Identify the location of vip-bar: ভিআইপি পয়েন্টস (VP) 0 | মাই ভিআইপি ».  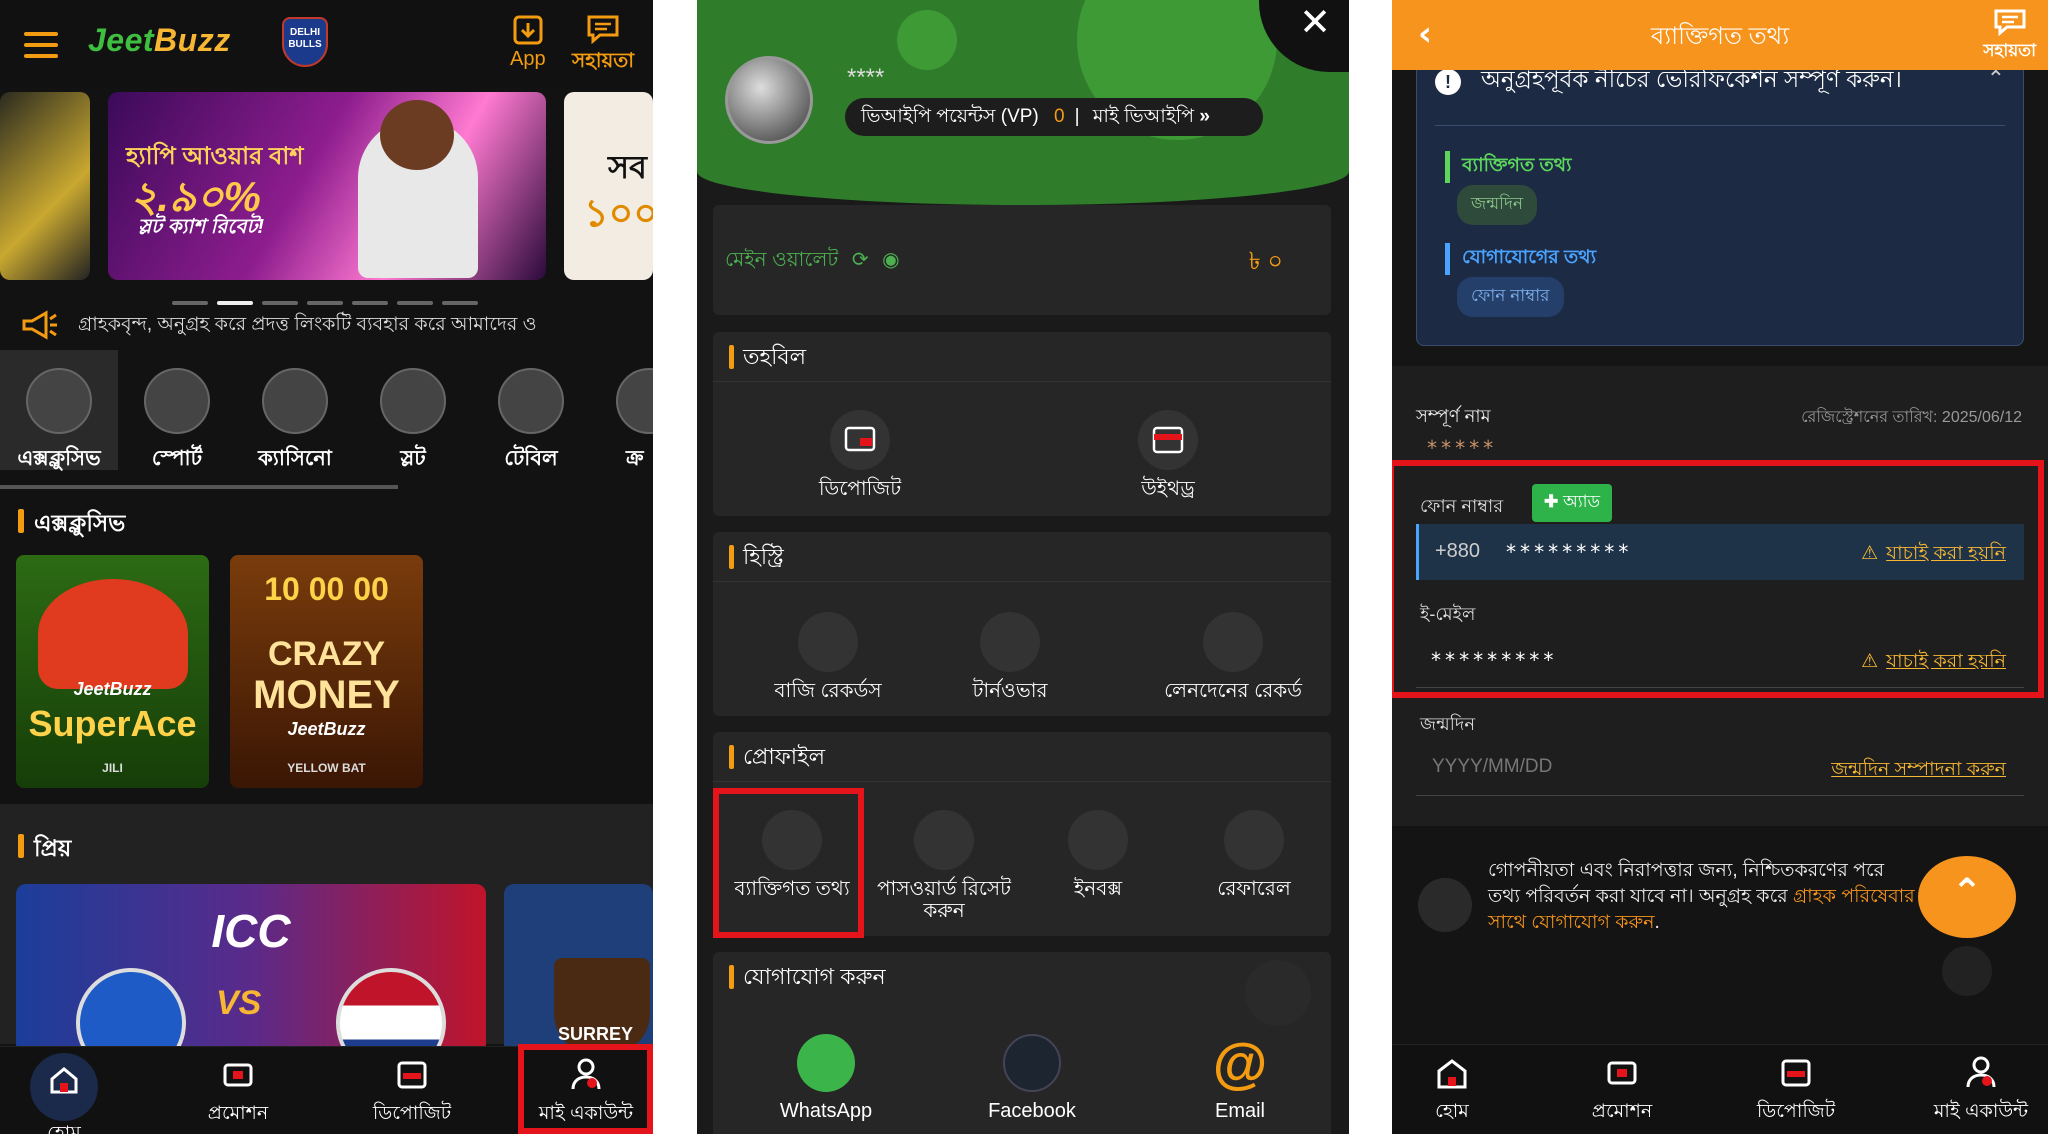
(1054, 117).